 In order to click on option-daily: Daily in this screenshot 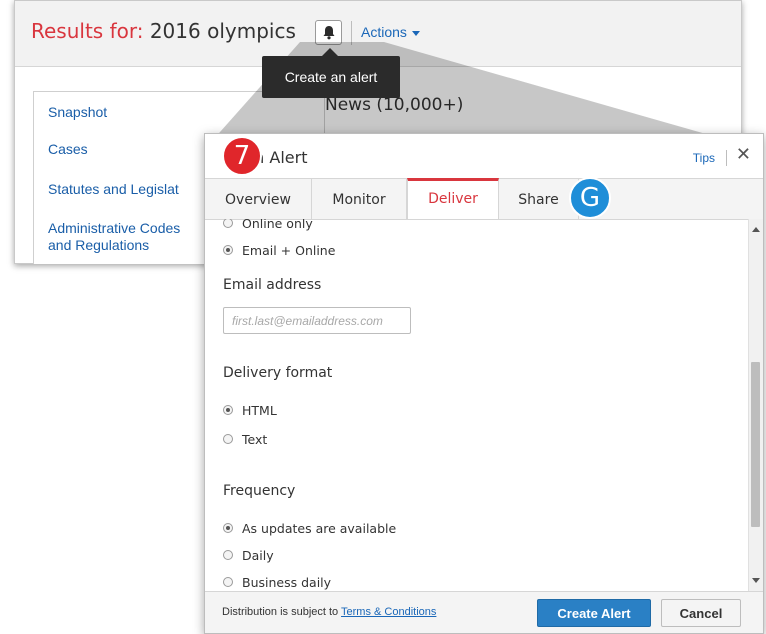, I will do `click(248, 555)`.